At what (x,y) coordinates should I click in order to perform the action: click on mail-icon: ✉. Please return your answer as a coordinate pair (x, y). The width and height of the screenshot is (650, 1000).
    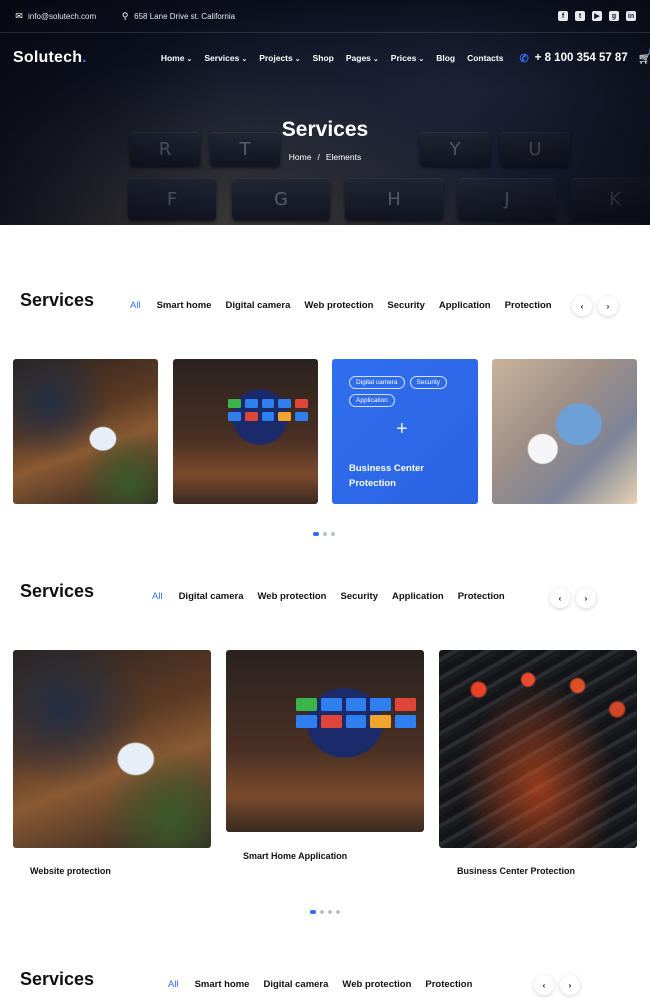
    Looking at the image, I should click on (19, 15).